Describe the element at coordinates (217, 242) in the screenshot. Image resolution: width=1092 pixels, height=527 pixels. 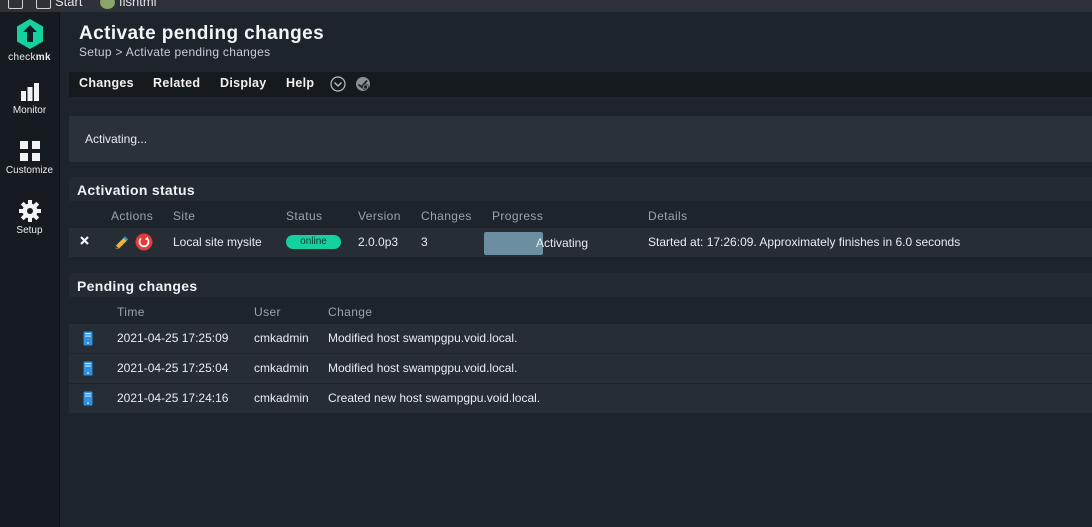
I see `site-name: Local site mysite` at that location.